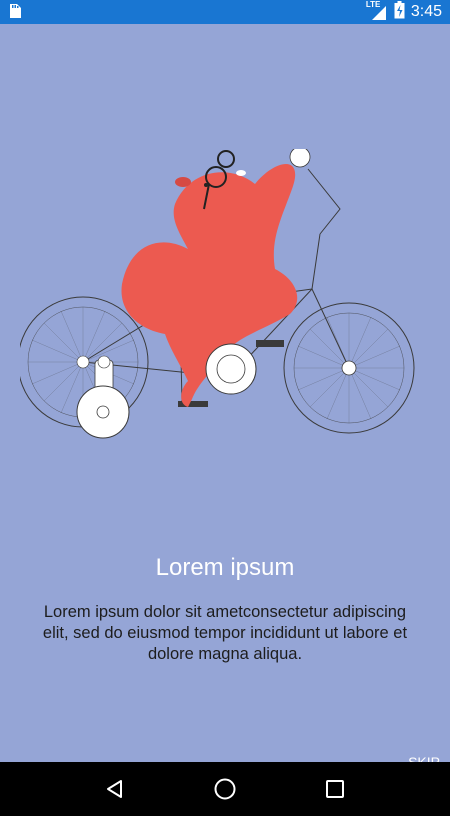 The height and width of the screenshot is (816, 450). Describe the element at coordinates (377, 10) in the screenshot. I see `signal-icon: LTE` at that location.